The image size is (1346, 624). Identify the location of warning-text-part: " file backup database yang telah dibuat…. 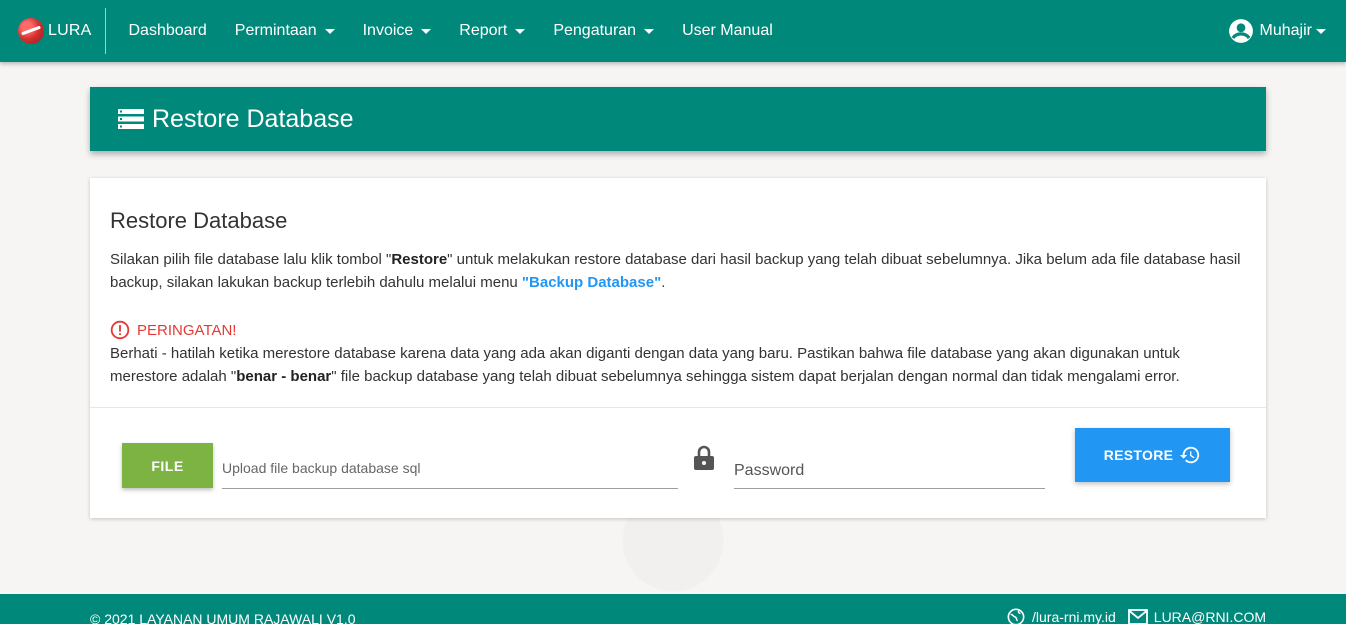
(755, 376).